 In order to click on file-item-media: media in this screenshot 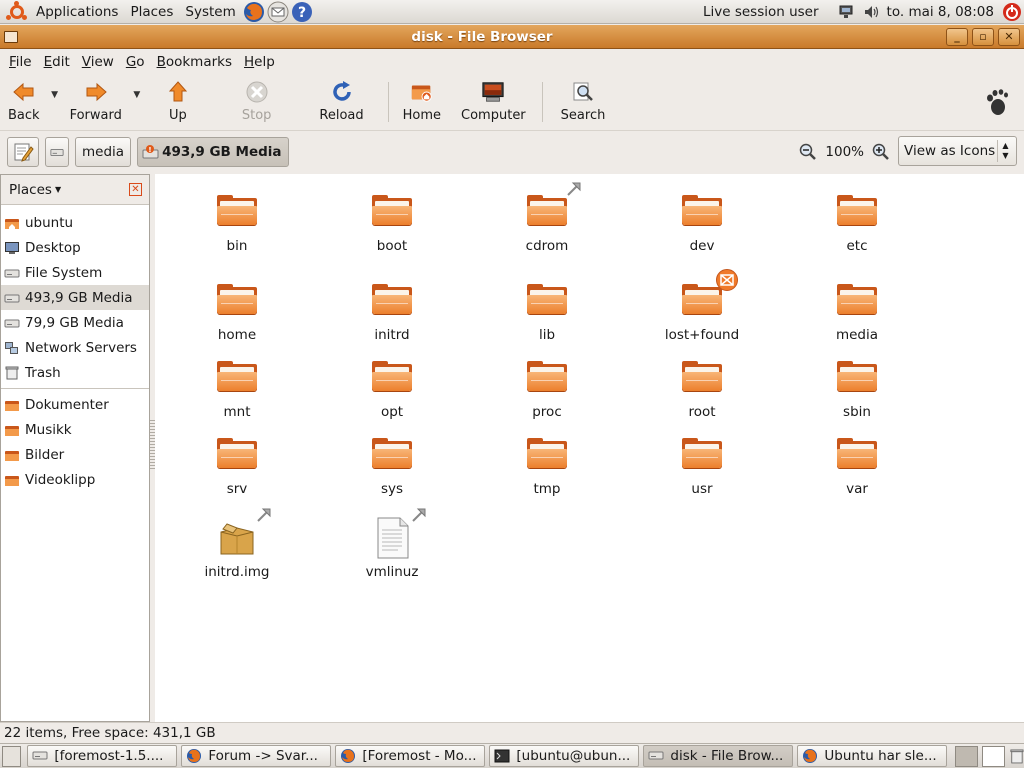, I will do `click(857, 310)`.